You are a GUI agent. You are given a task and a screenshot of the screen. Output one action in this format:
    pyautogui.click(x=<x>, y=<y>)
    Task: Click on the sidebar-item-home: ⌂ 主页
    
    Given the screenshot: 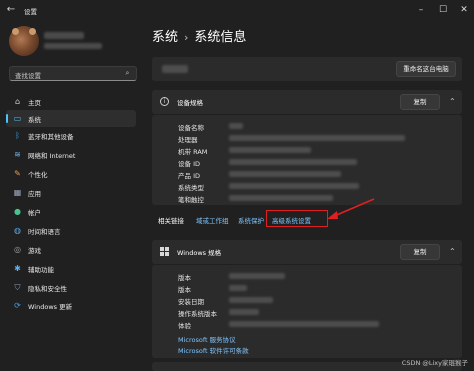 What is the action you would take?
    pyautogui.click(x=71, y=101)
    